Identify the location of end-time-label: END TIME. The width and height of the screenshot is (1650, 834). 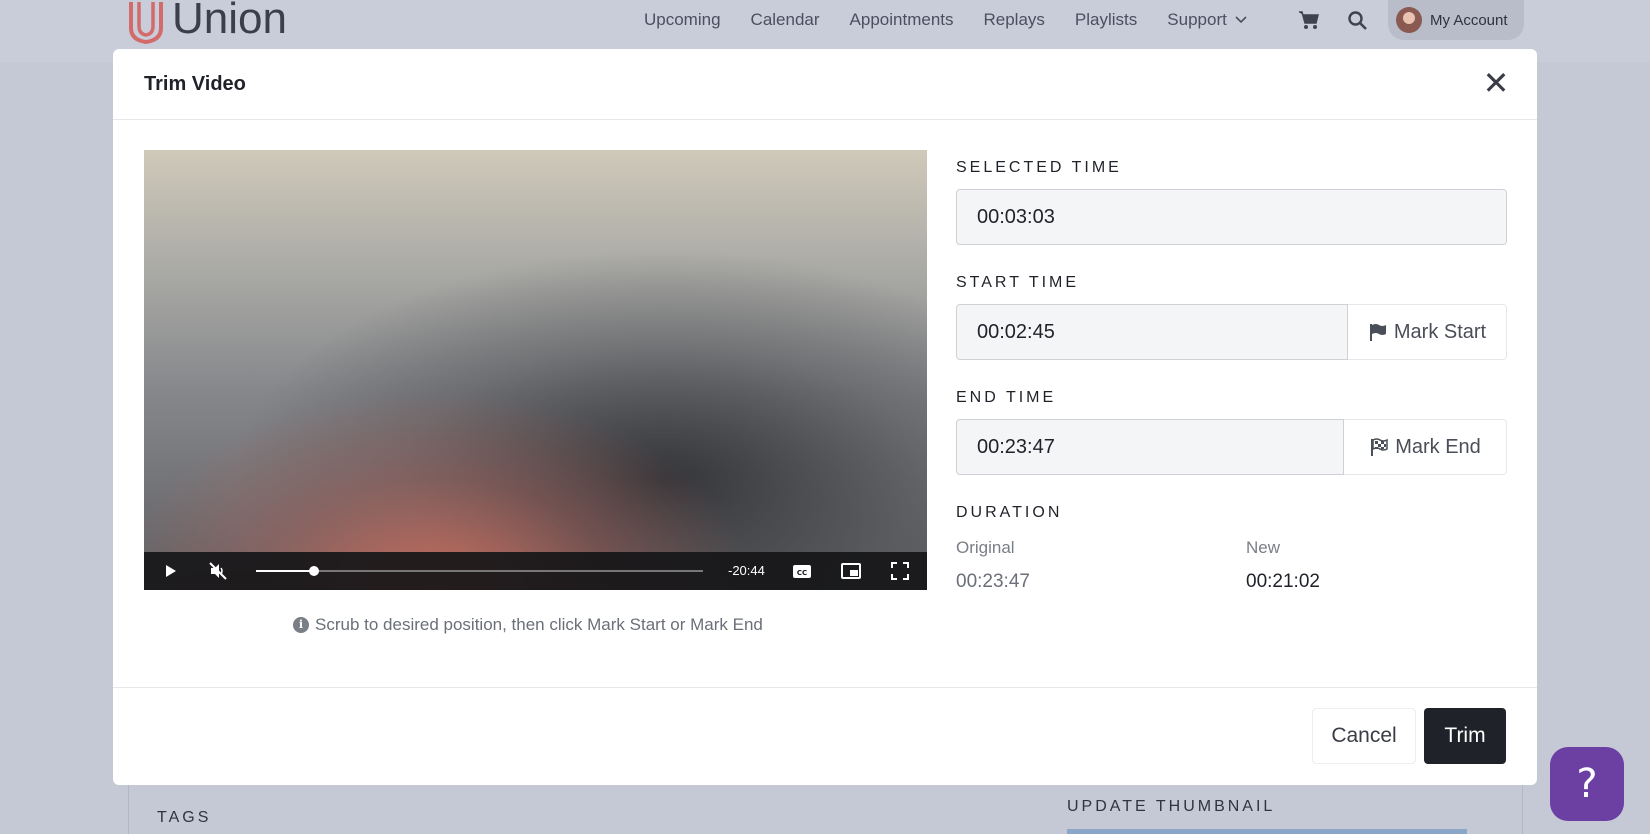
(1006, 397).